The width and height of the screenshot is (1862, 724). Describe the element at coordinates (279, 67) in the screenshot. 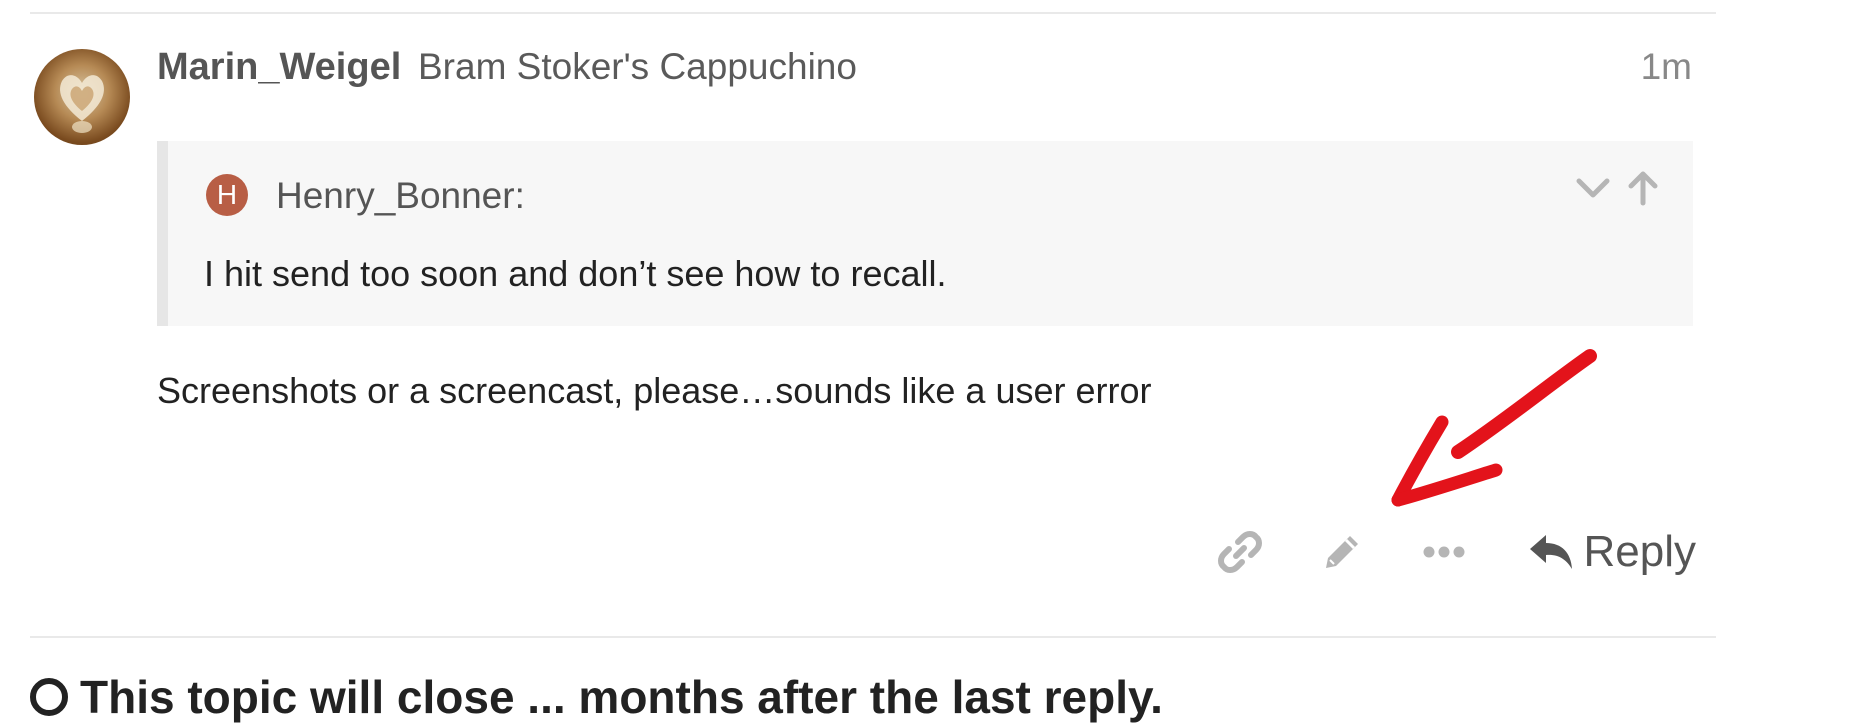

I see `post-username: Marin_Weigel` at that location.